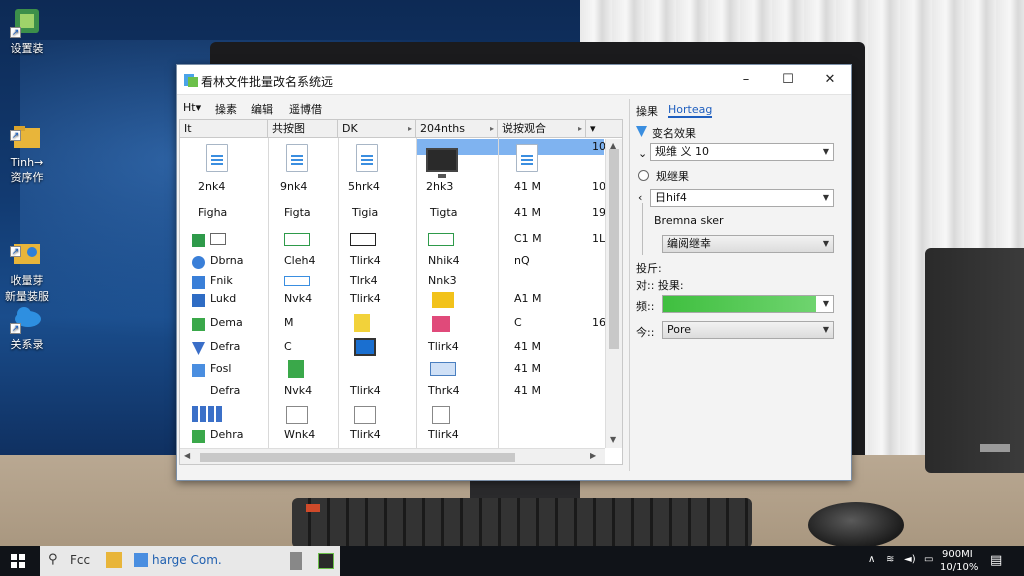  Describe the element at coordinates (262, 109) in the screenshot. I see `menu-item-edit: 编辑` at that location.